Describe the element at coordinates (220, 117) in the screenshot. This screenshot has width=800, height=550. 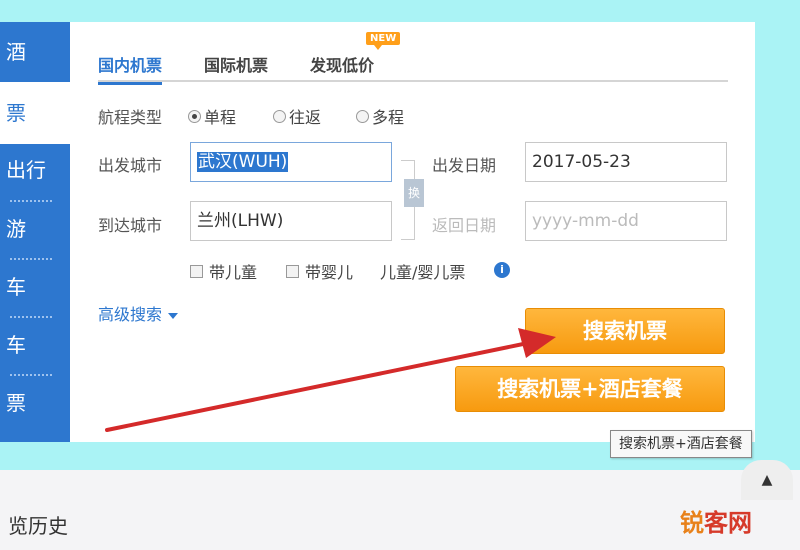
I see `radio-label: 单程` at that location.